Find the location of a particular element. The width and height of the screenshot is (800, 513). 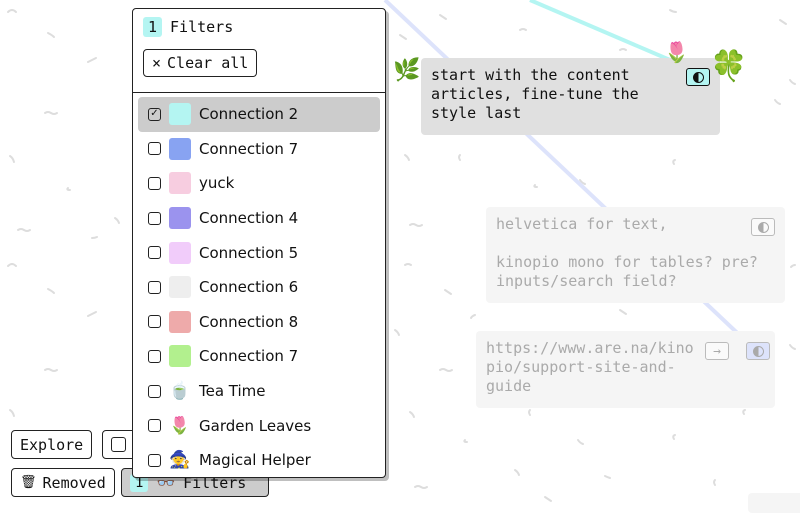

filter-item-label: Tea Time is located at coordinates (232, 391).